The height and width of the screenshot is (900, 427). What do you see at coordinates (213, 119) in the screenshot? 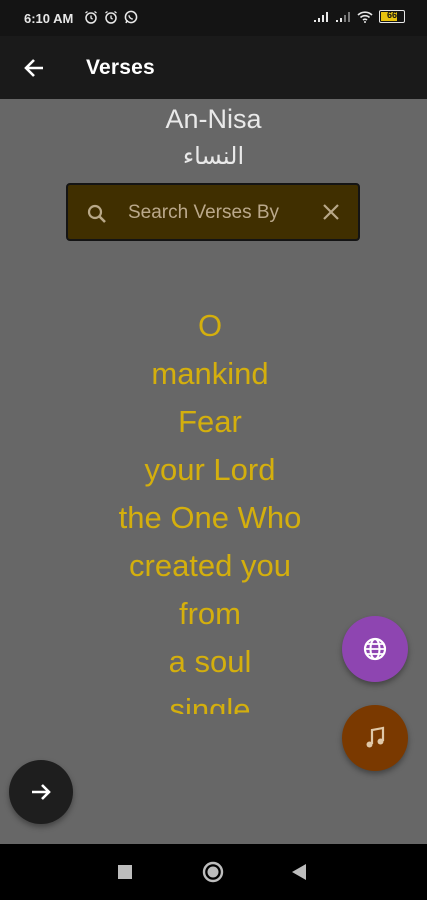
I see `surah-name-english: An-Nisa` at bounding box center [213, 119].